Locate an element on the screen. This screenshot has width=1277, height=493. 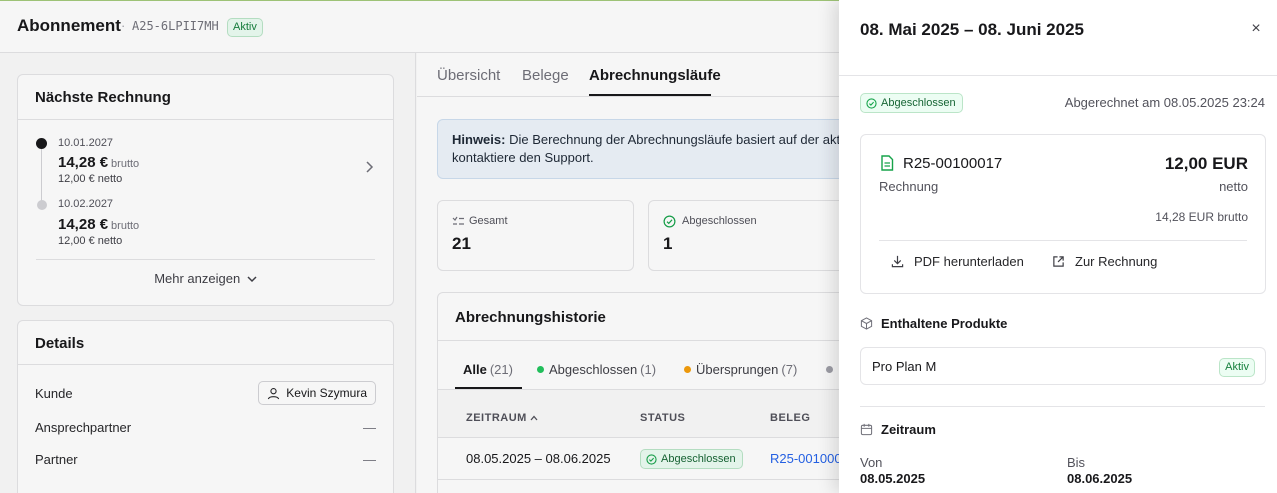
invoice-number: R25-00100017 is located at coordinates (953, 163).